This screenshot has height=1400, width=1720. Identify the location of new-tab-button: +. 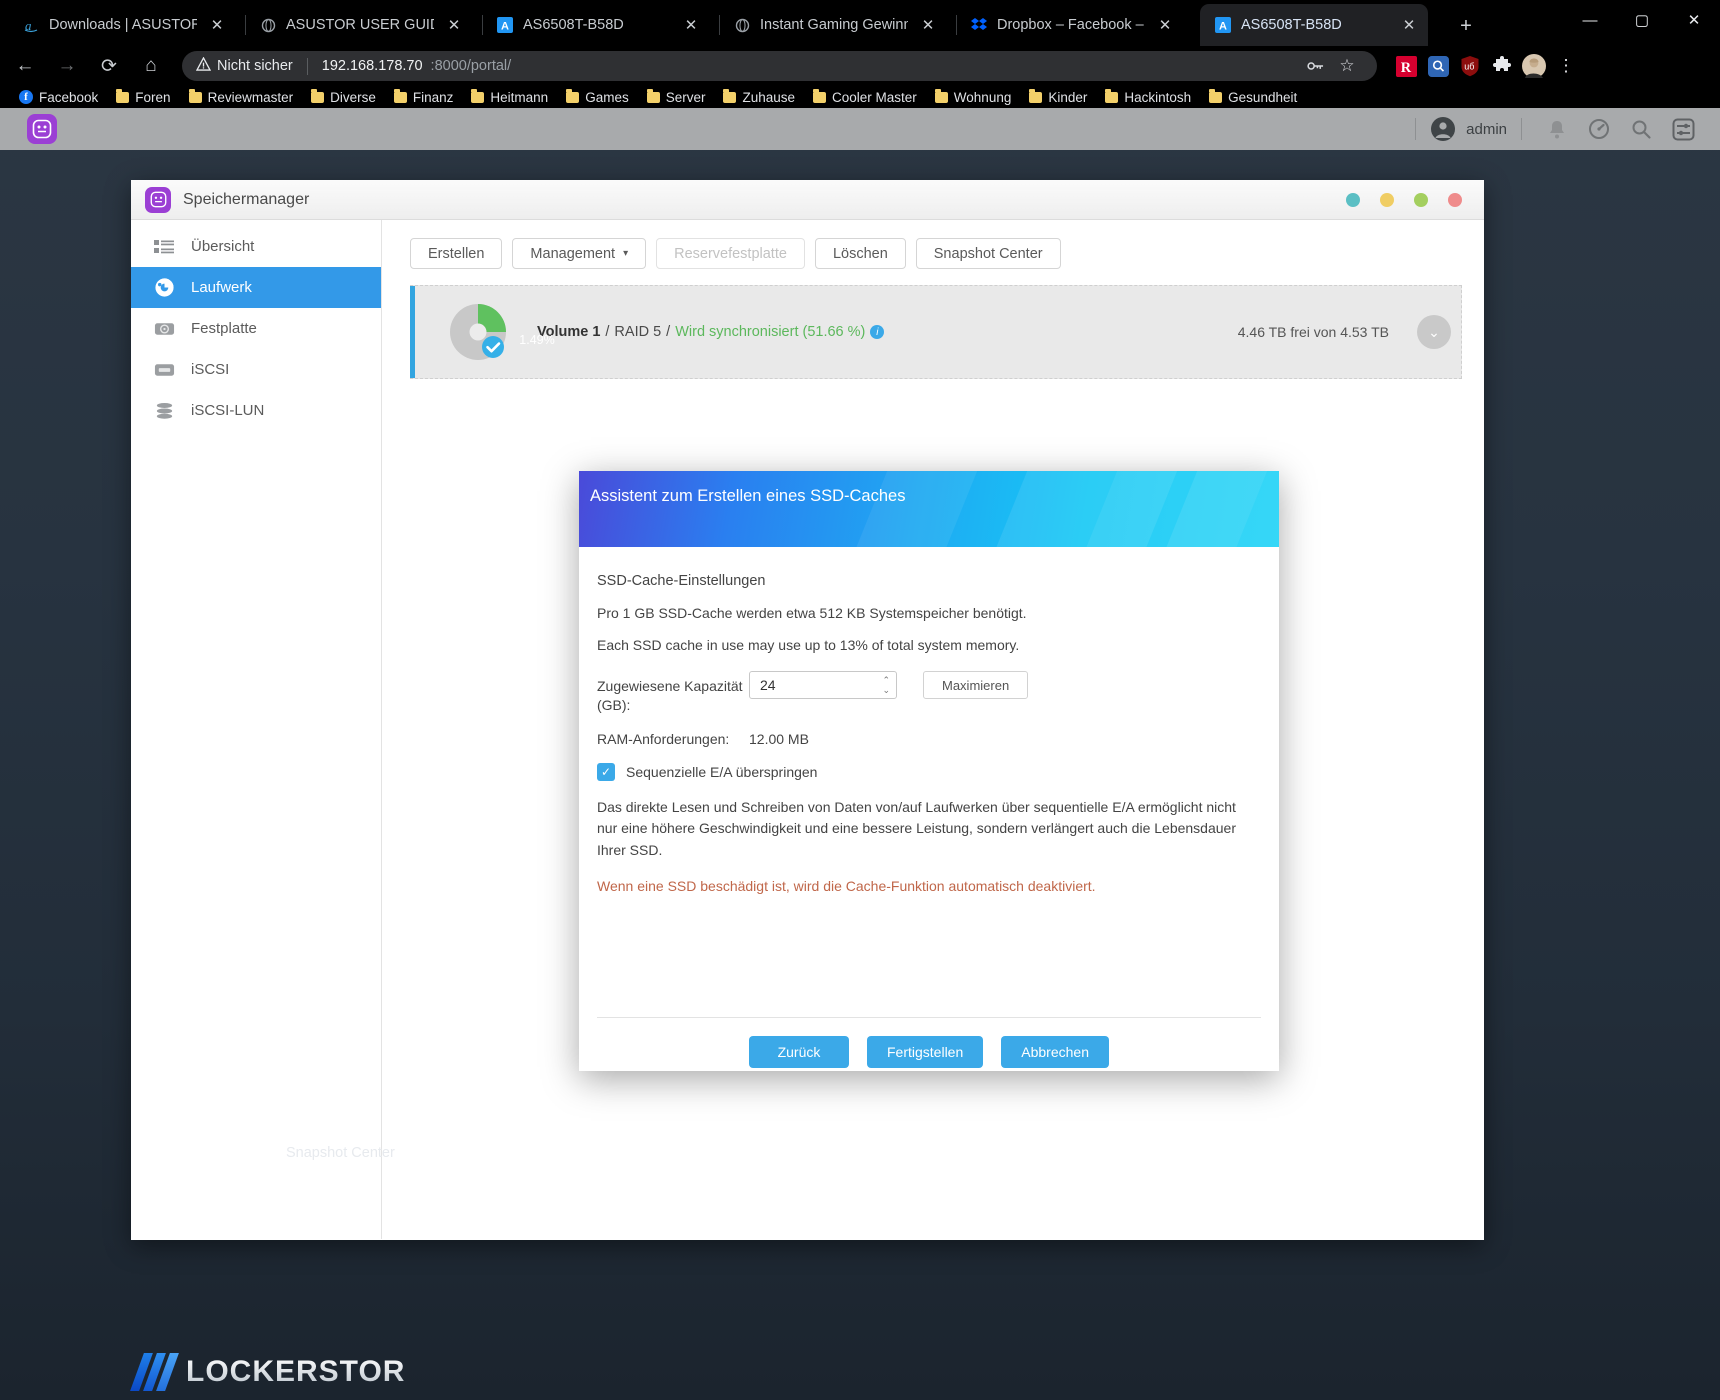
(1466, 26).